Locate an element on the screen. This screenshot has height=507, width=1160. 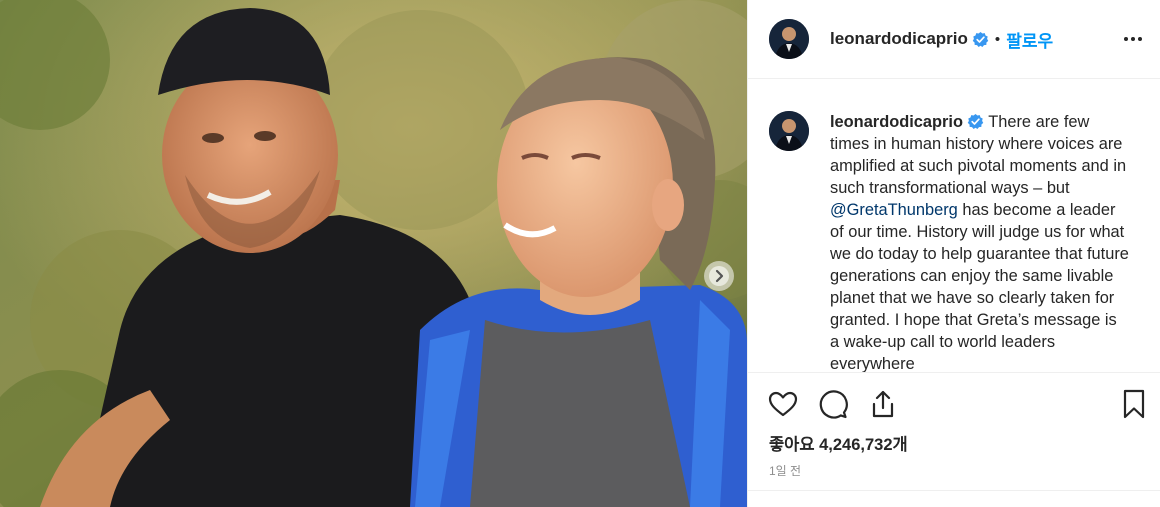
action-bar is located at coordinates (954, 404).